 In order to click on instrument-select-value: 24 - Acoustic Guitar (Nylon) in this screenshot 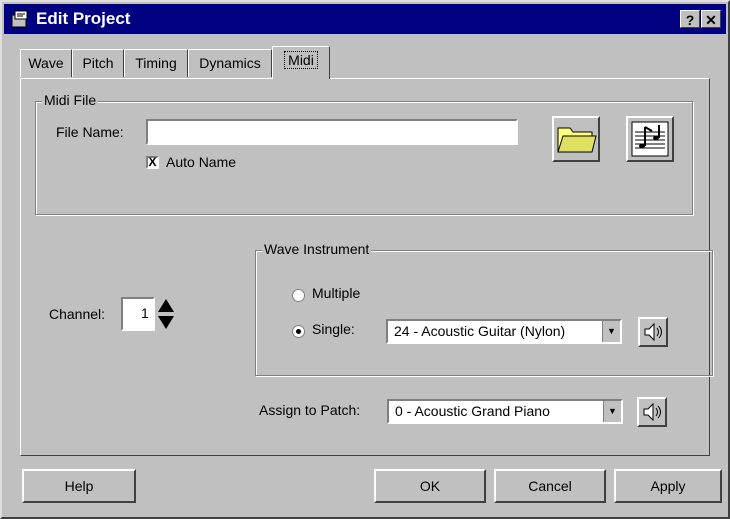, I will do `click(480, 331)`.